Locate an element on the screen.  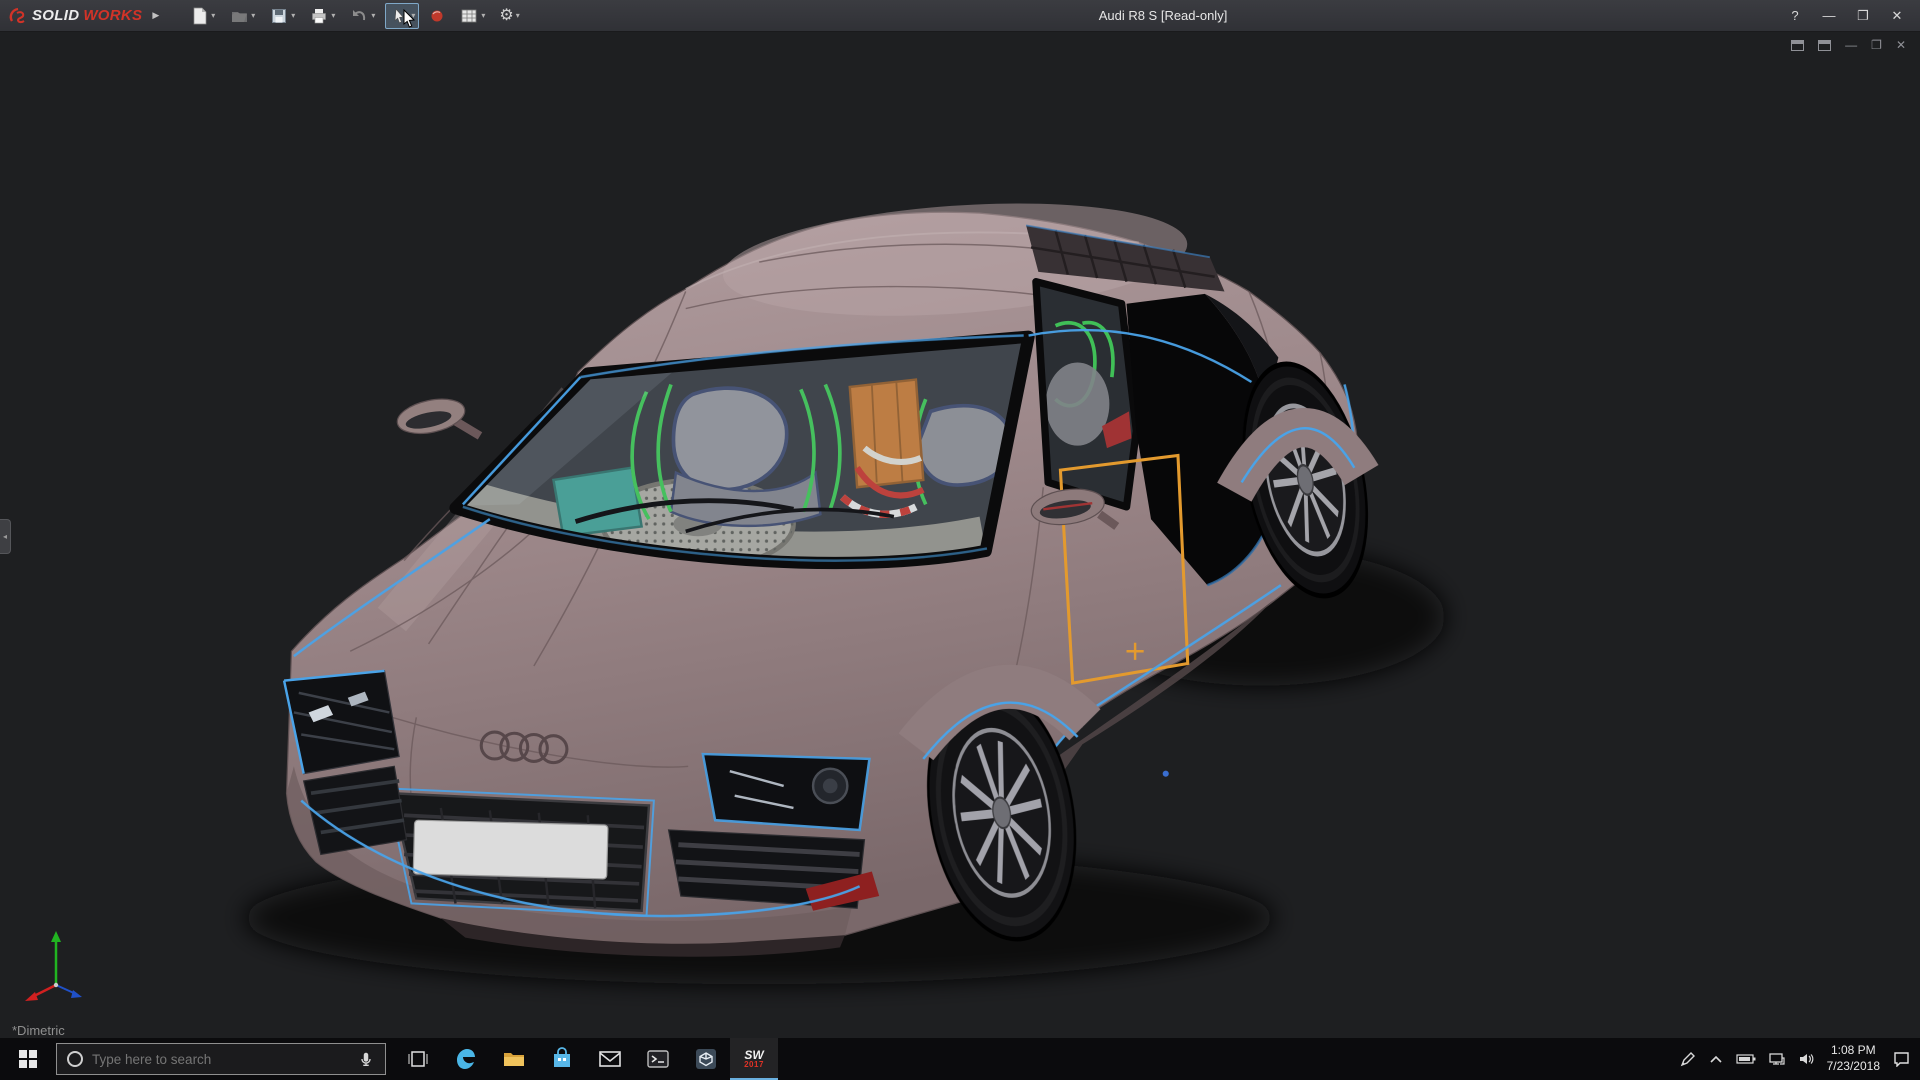
edrawings-button is located at coordinates (706, 1059).